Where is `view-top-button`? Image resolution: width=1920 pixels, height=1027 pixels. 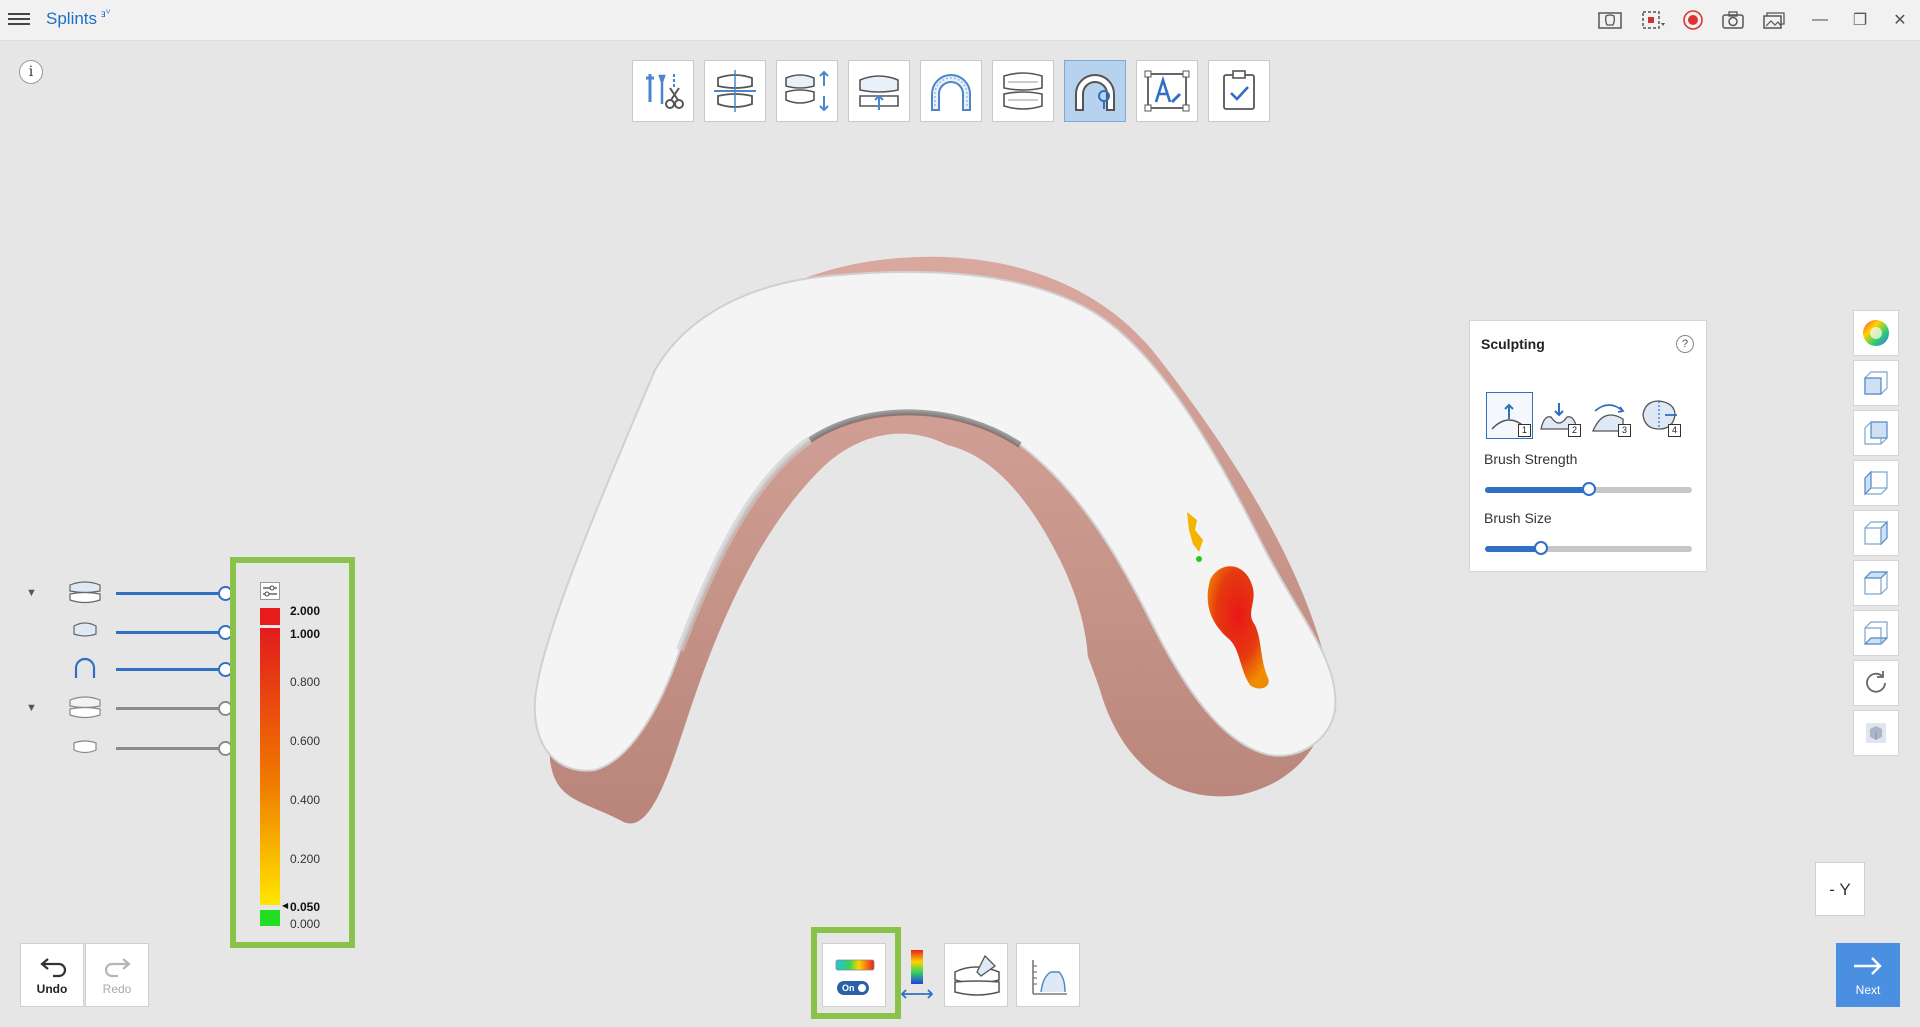 view-top-button is located at coordinates (1876, 583).